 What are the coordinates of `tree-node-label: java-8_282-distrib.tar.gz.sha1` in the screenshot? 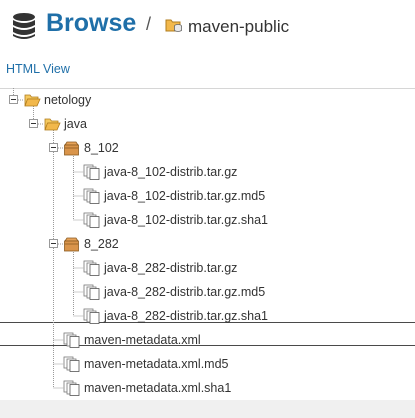 It's located at (186, 316).